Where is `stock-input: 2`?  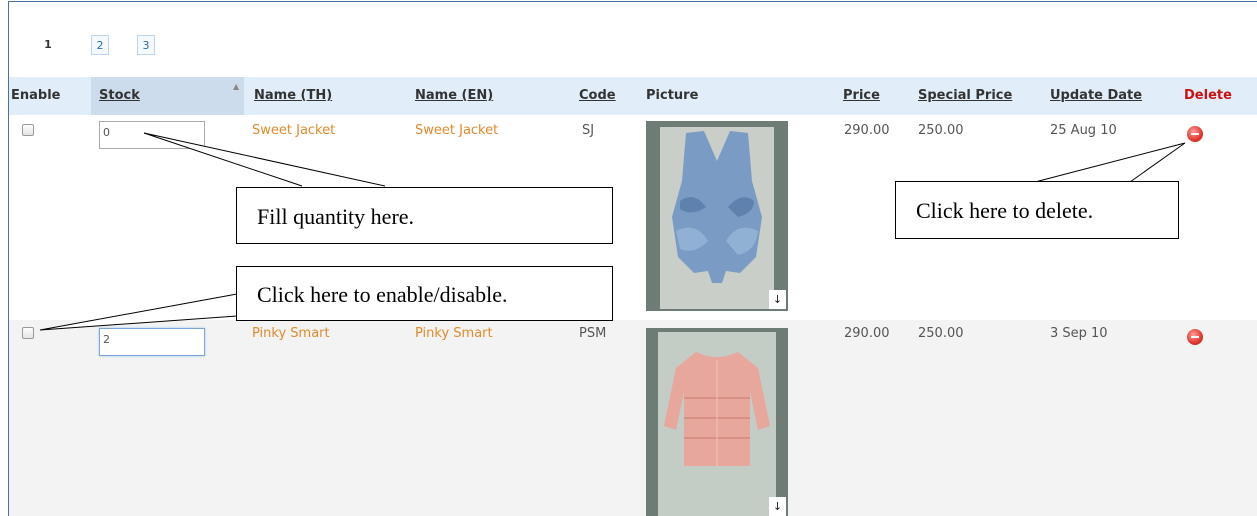
stock-input: 2 is located at coordinates (152, 342).